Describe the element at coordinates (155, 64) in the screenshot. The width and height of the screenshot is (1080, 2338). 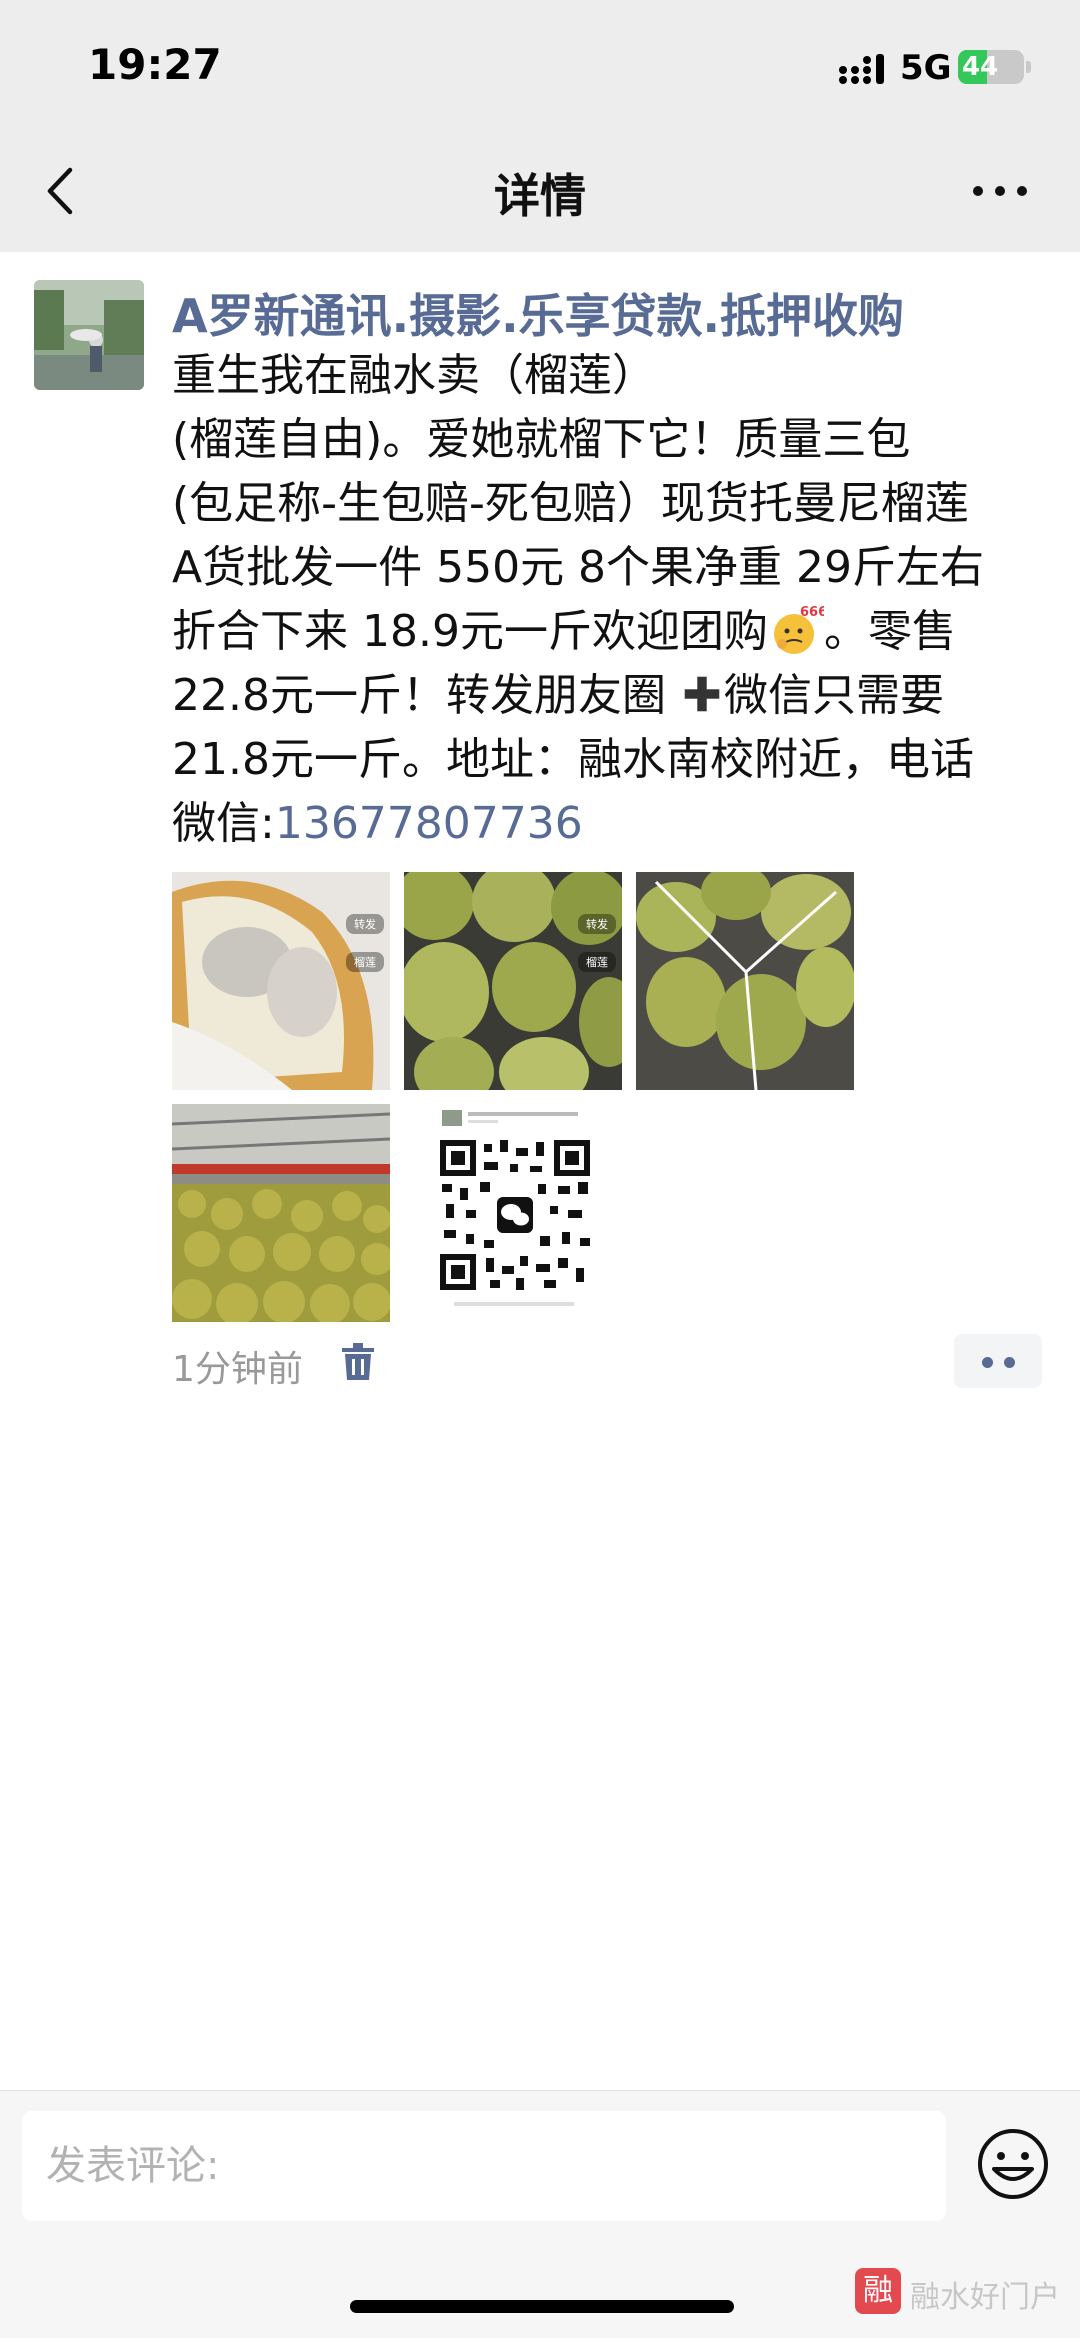
I see `status-time: 19:27` at that location.